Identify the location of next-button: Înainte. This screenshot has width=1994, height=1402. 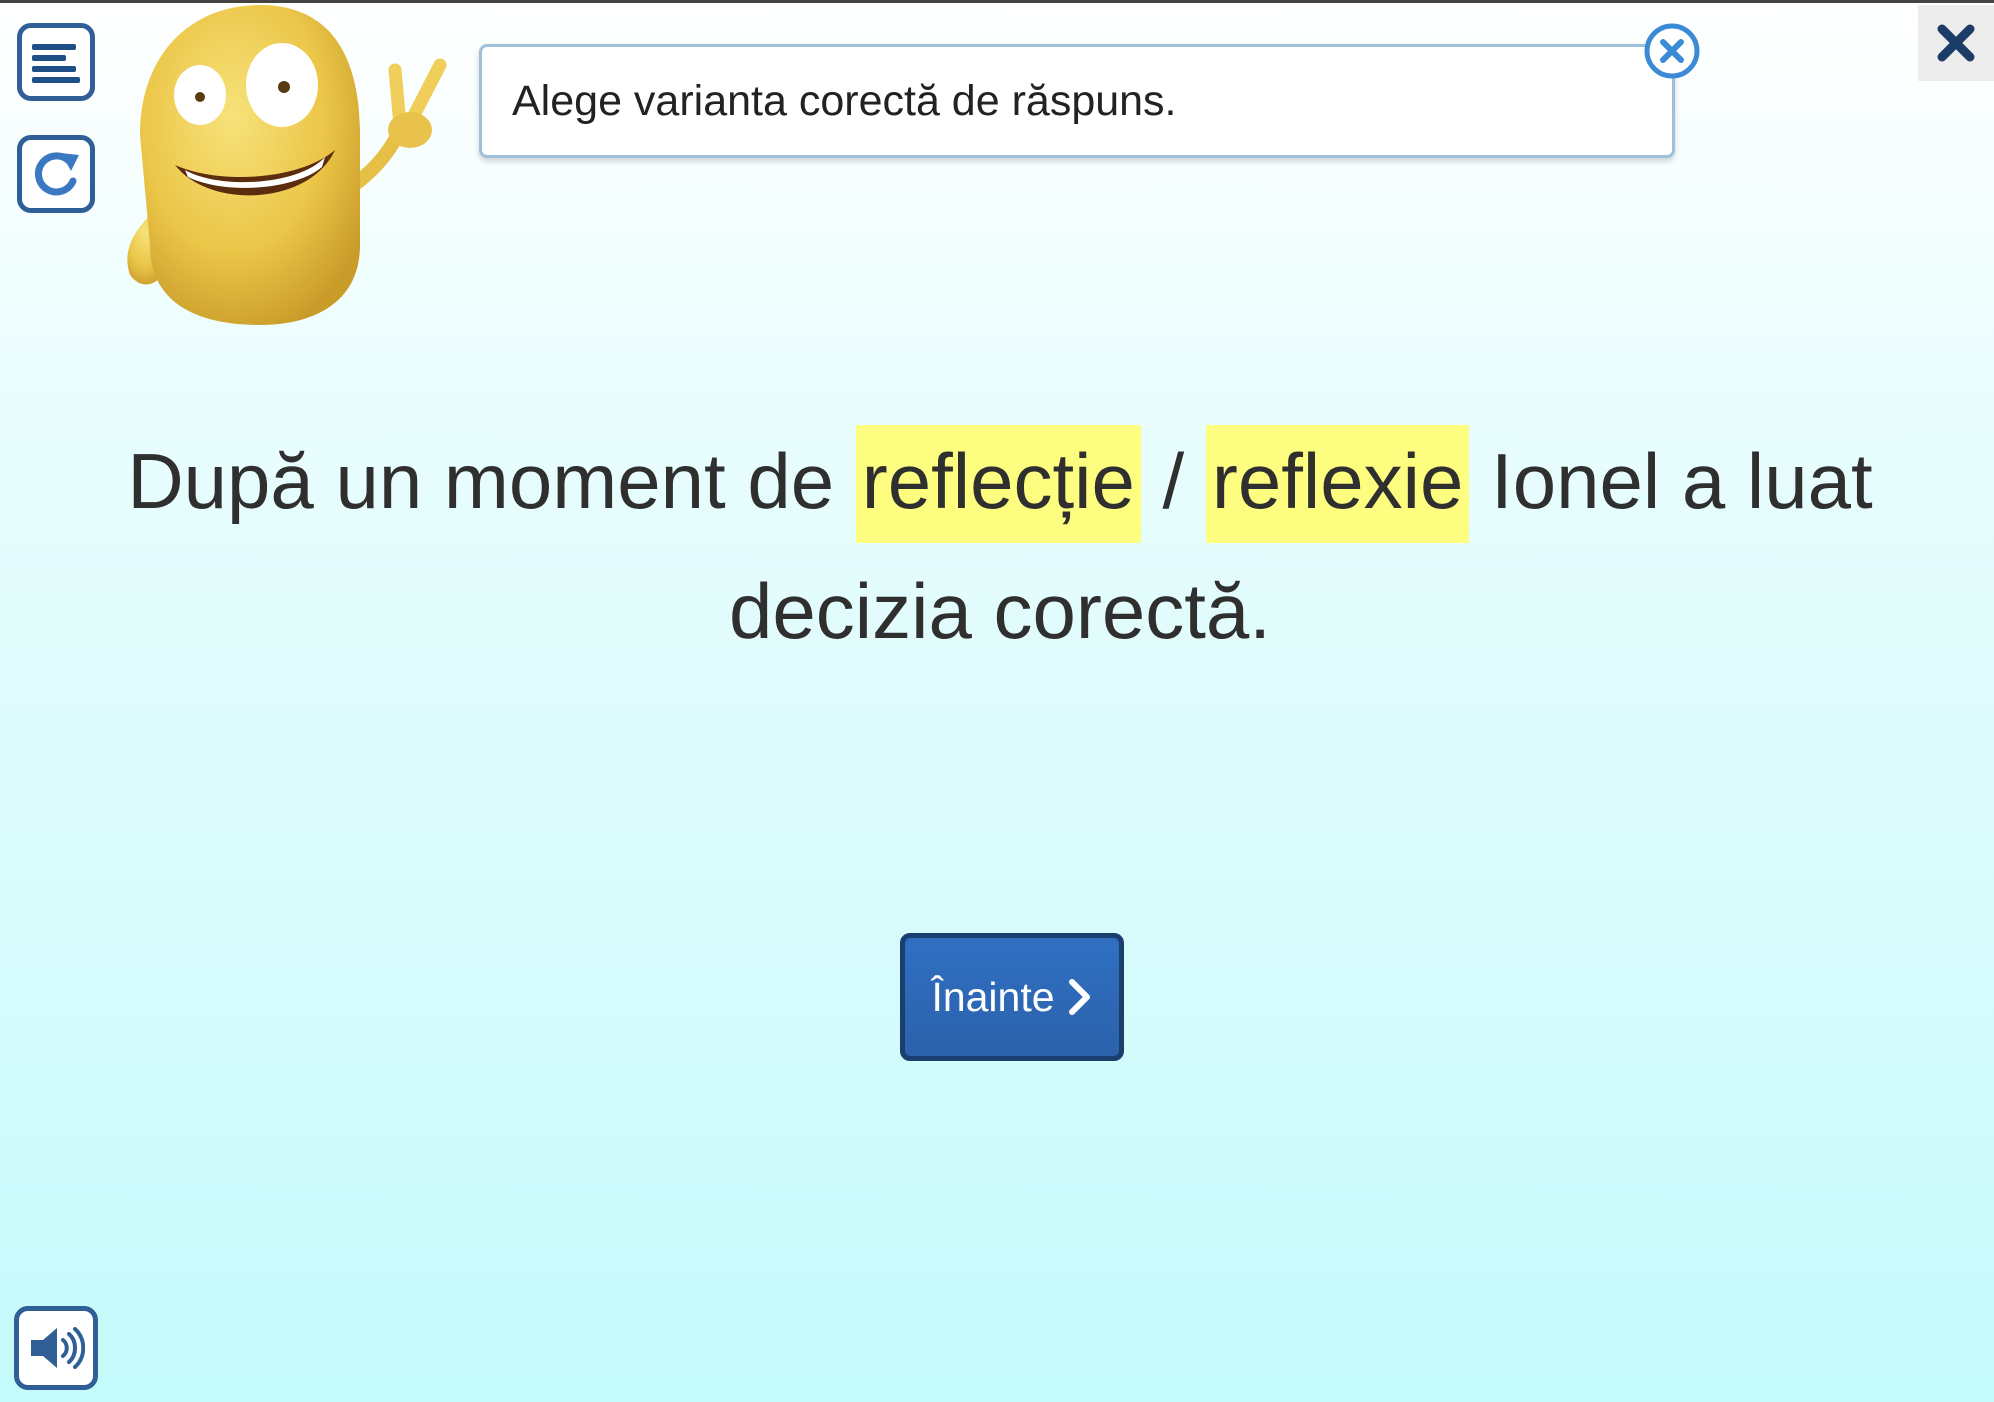
(1012, 997).